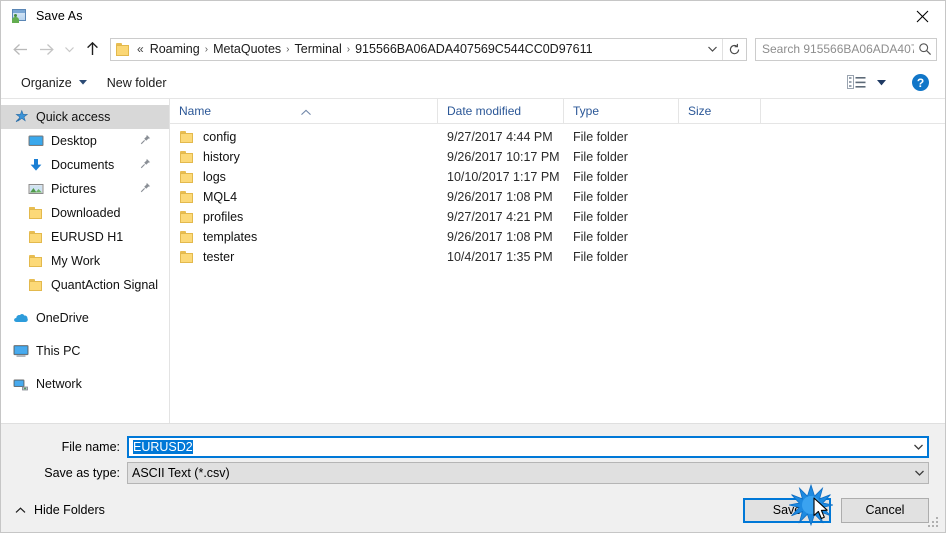 The image size is (946, 533). I want to click on sidebar-item-onedrive: OneDrive, so click(85, 318).